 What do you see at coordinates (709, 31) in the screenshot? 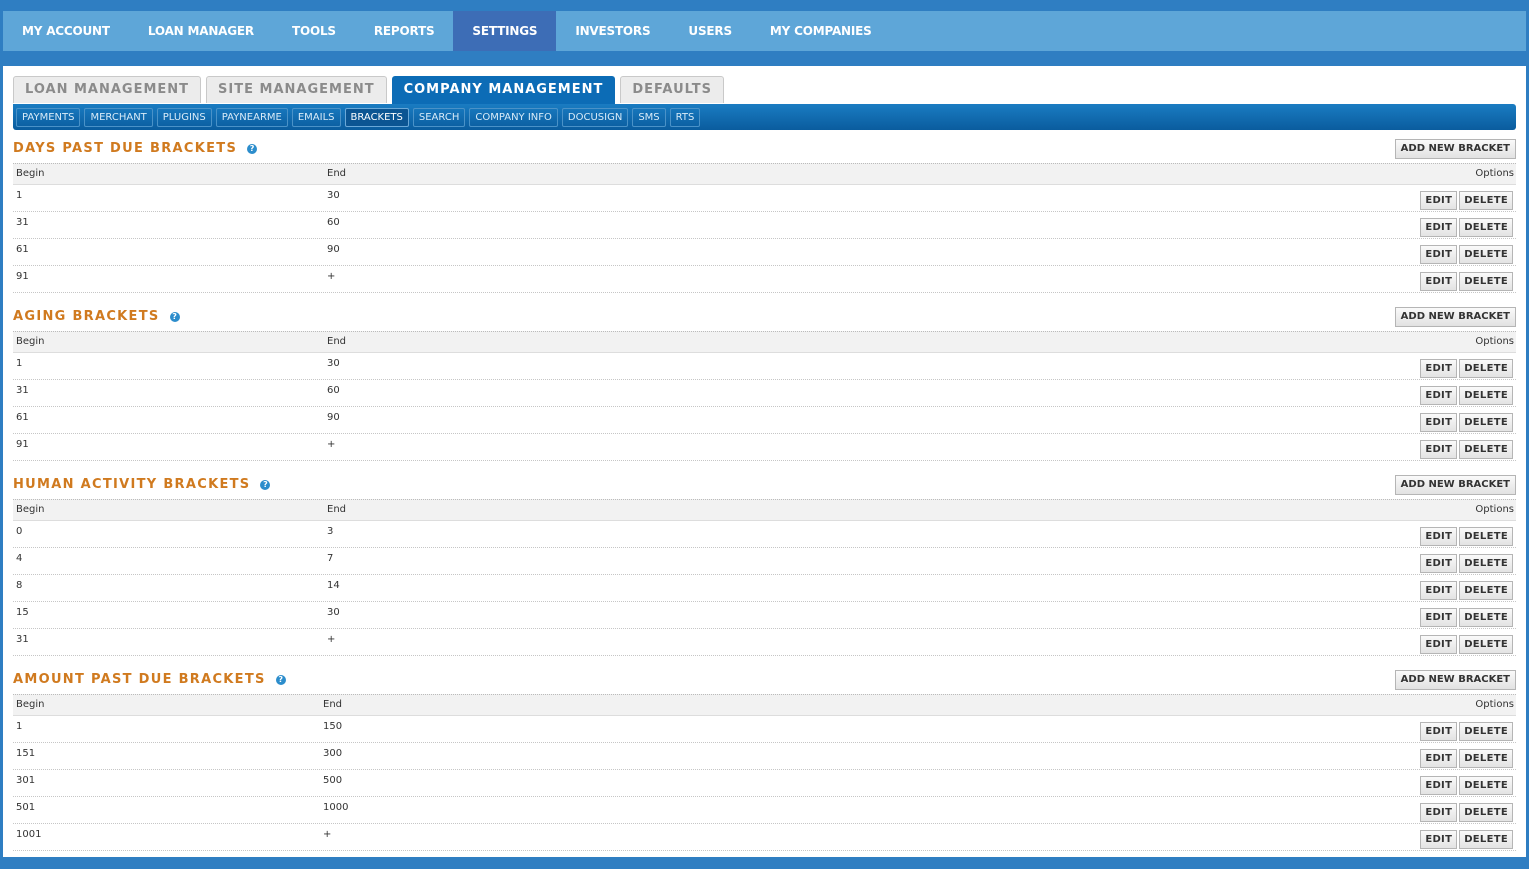
I see `nav-users: USERS` at bounding box center [709, 31].